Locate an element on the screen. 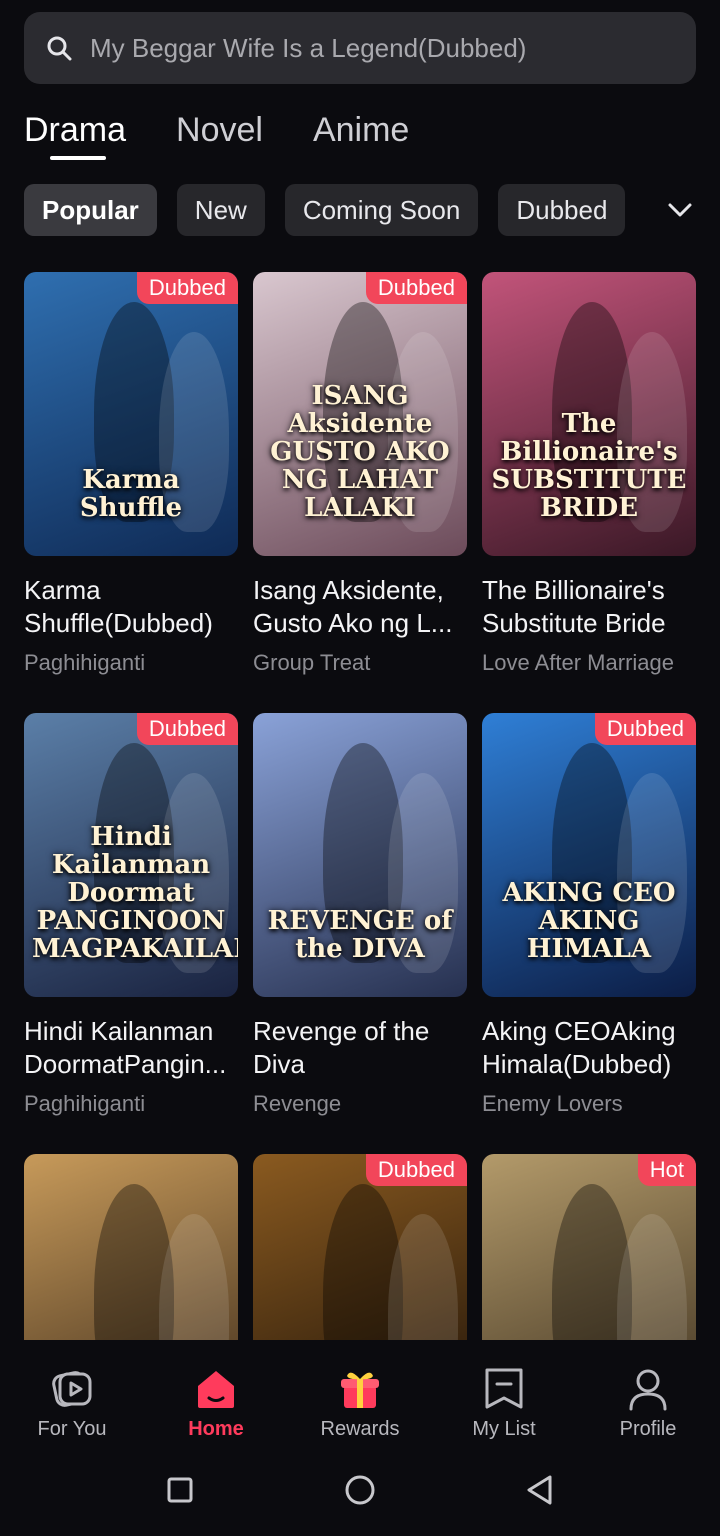 The image size is (720, 1536). status-badge: Hot is located at coordinates (666, 1170).